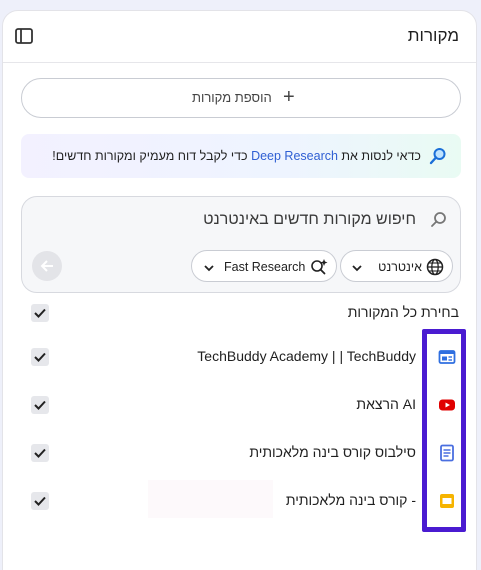 Image resolution: width=481 pixels, height=570 pixels. I want to click on research-mode-label: Fast Research, so click(265, 267).